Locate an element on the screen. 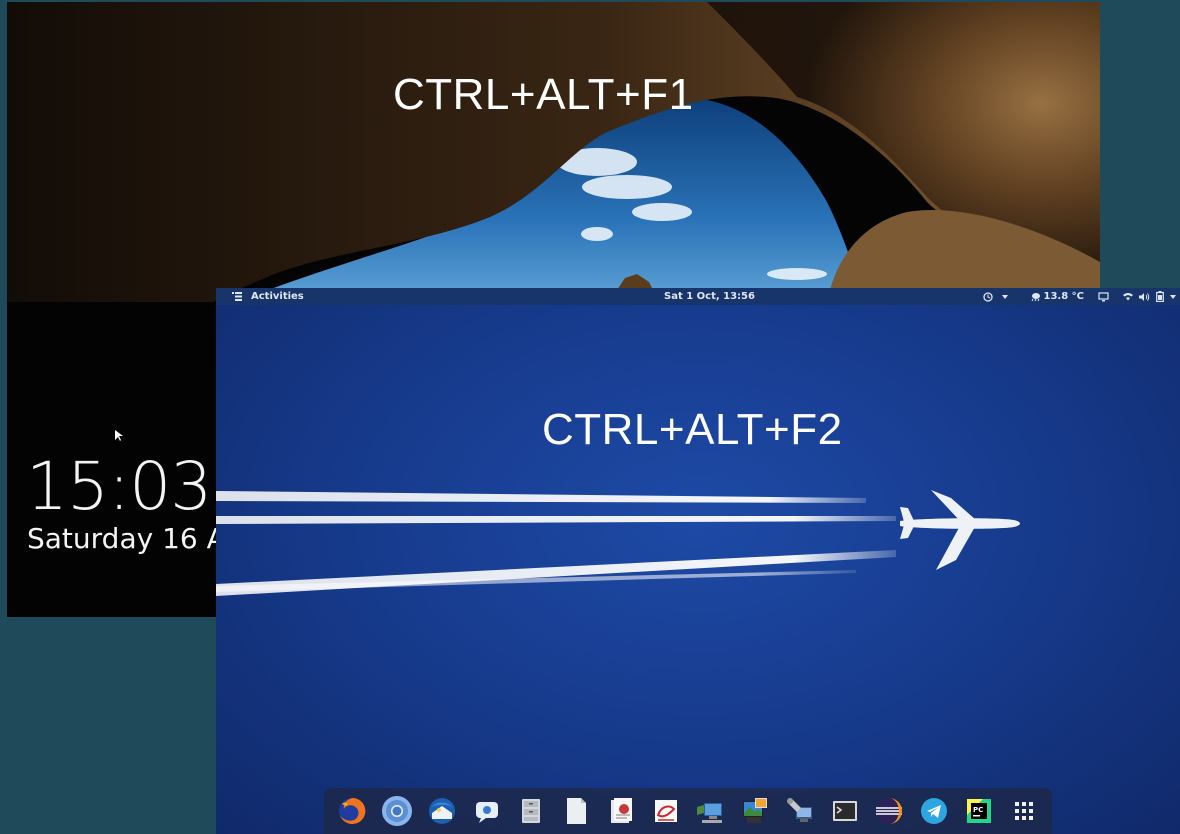  dock-app-document is located at coordinates (576, 811).